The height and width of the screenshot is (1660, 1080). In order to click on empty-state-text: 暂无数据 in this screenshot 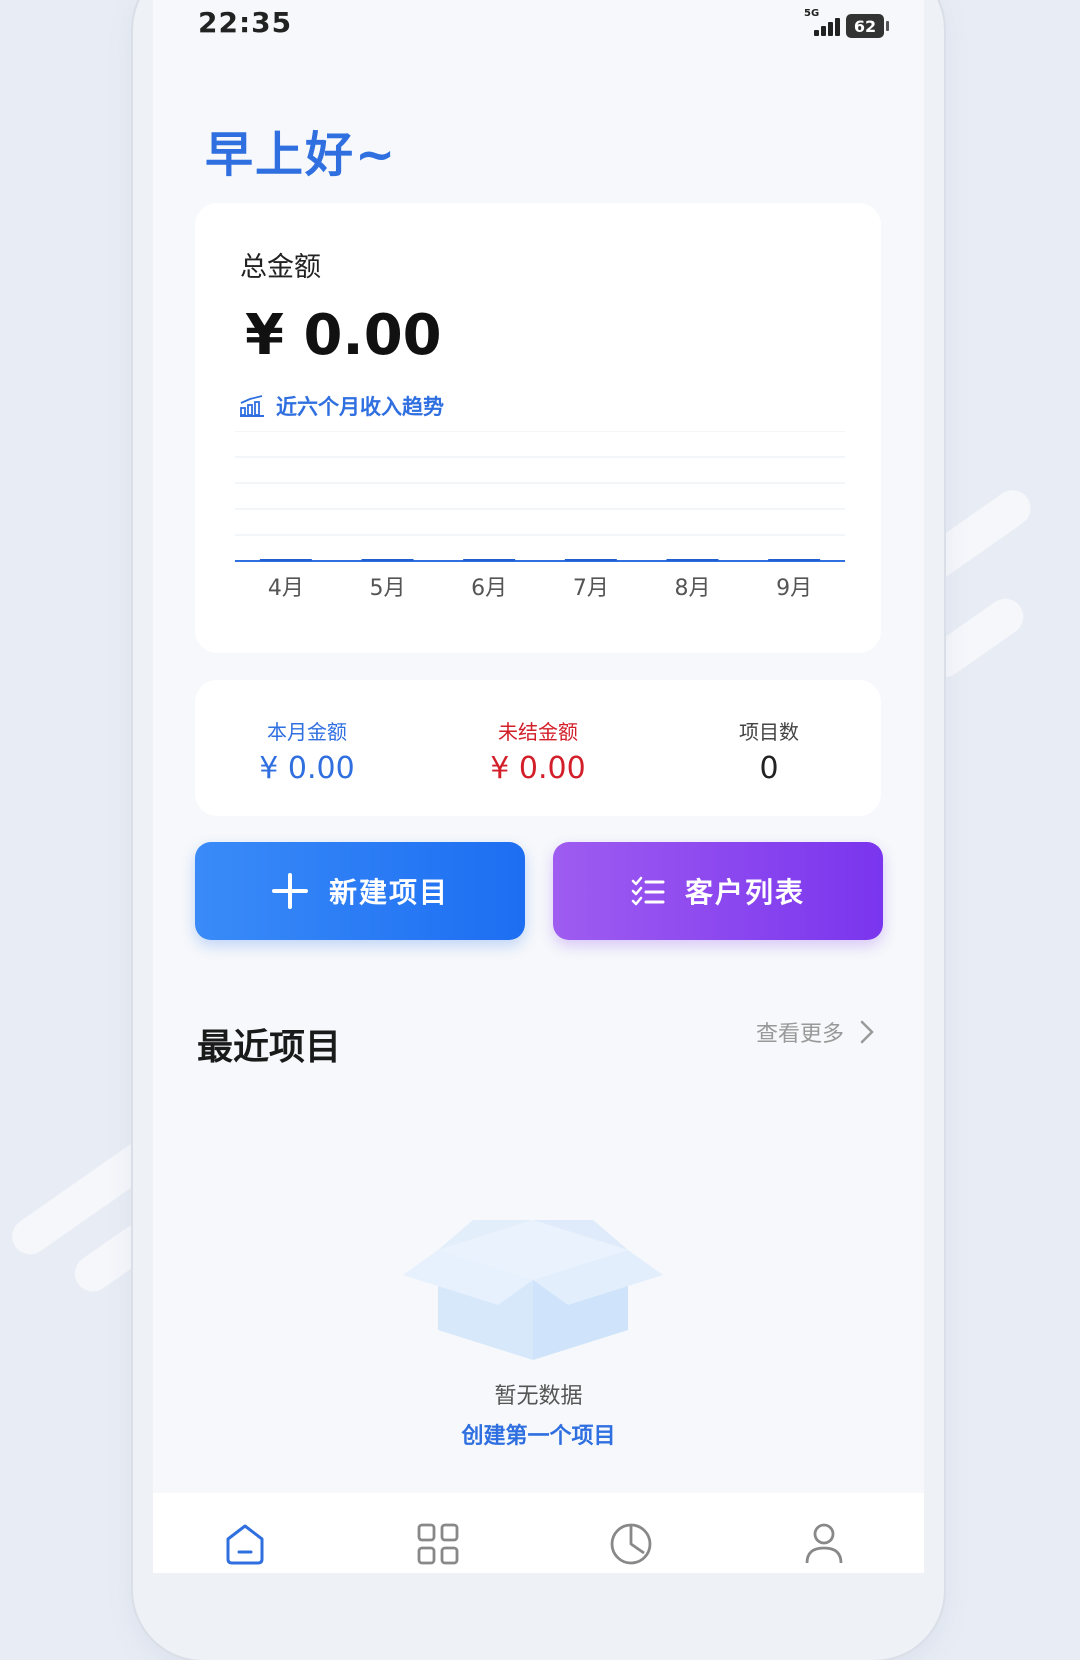, I will do `click(538, 1396)`.